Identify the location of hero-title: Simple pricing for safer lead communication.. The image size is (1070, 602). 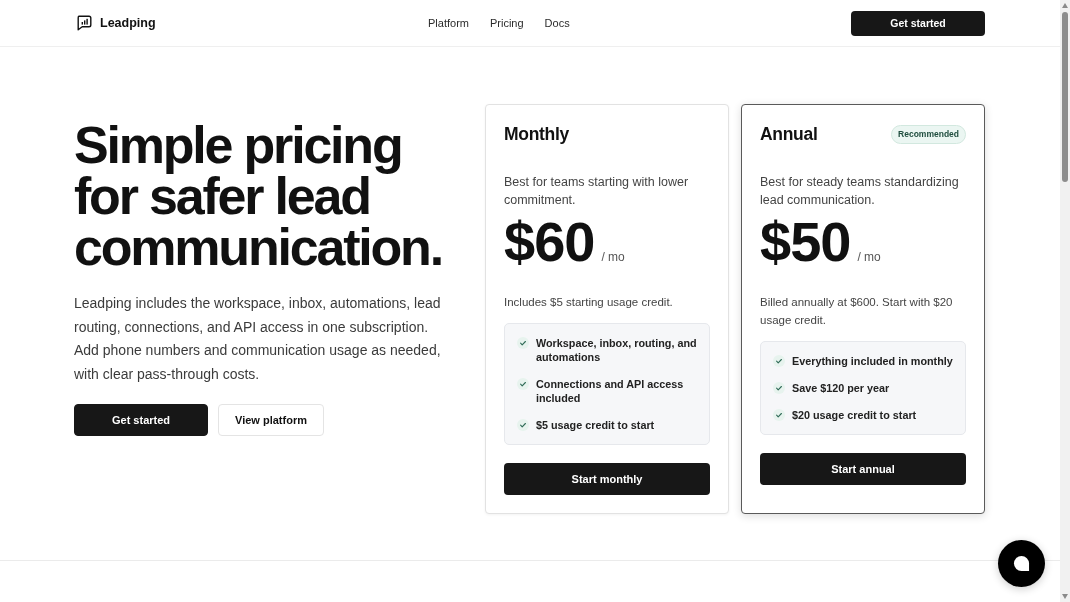
(258, 196).